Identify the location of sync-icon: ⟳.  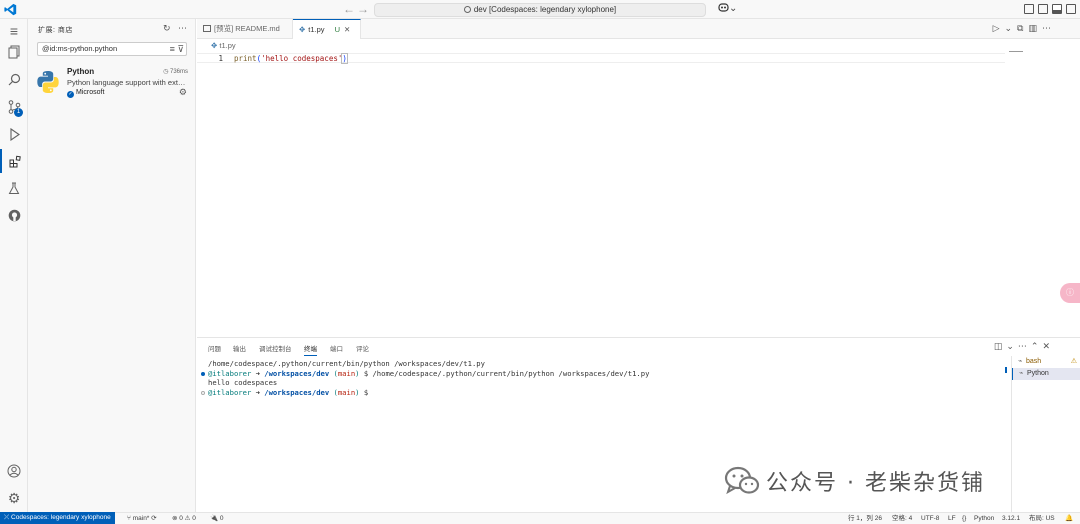
(153, 518).